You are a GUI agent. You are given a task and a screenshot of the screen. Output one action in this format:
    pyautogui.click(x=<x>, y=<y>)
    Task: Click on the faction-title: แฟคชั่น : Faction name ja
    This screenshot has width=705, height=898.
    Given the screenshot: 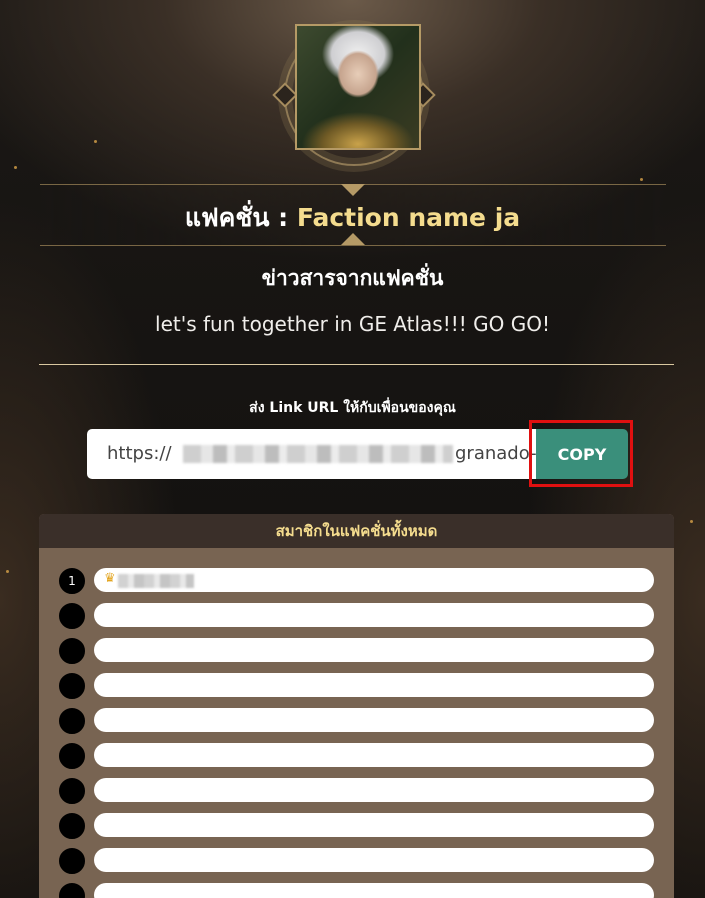 What is the action you would take?
    pyautogui.click(x=352, y=218)
    